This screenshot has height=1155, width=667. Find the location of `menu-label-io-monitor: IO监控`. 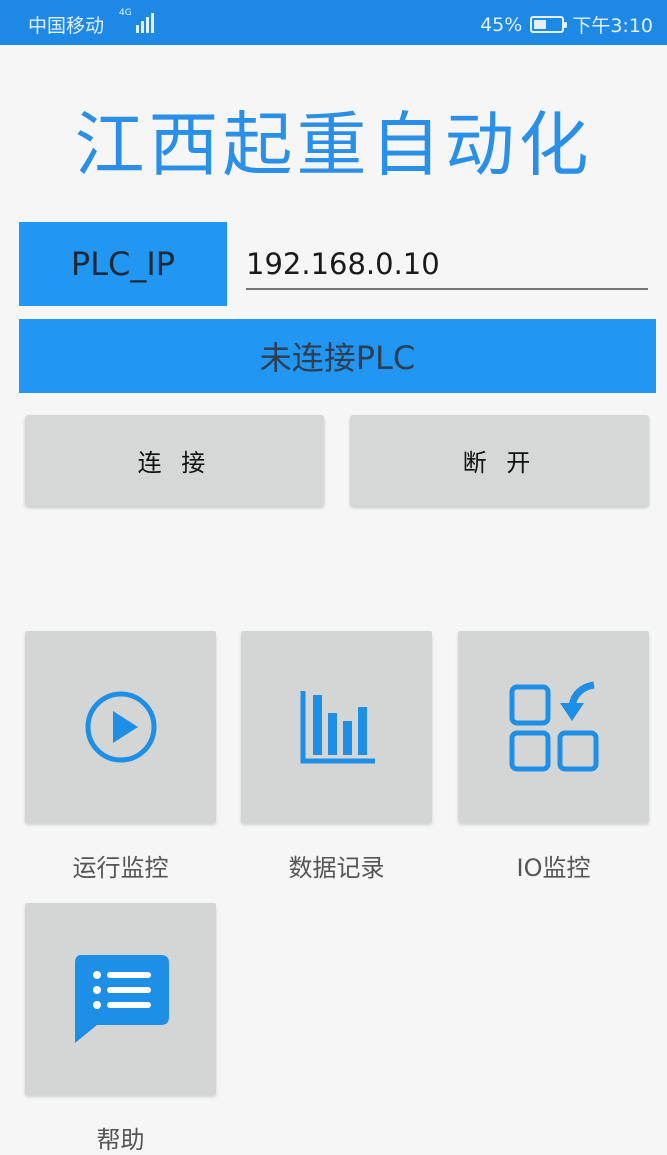

menu-label-io-monitor: IO监控 is located at coordinates (553, 868).